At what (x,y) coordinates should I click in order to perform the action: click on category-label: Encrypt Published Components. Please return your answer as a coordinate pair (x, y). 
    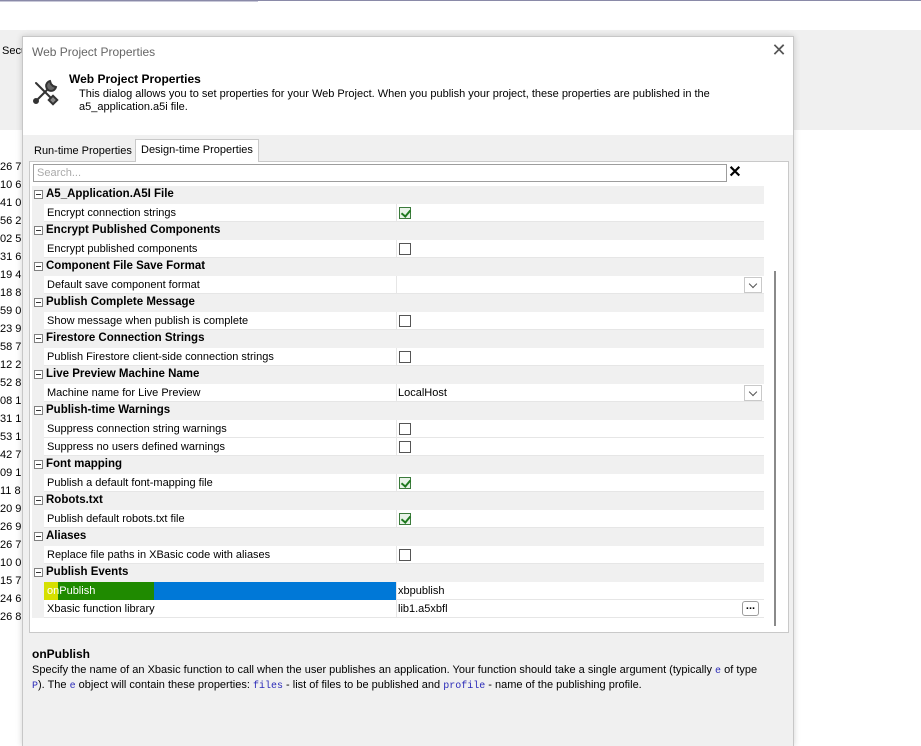
    Looking at the image, I should click on (133, 230).